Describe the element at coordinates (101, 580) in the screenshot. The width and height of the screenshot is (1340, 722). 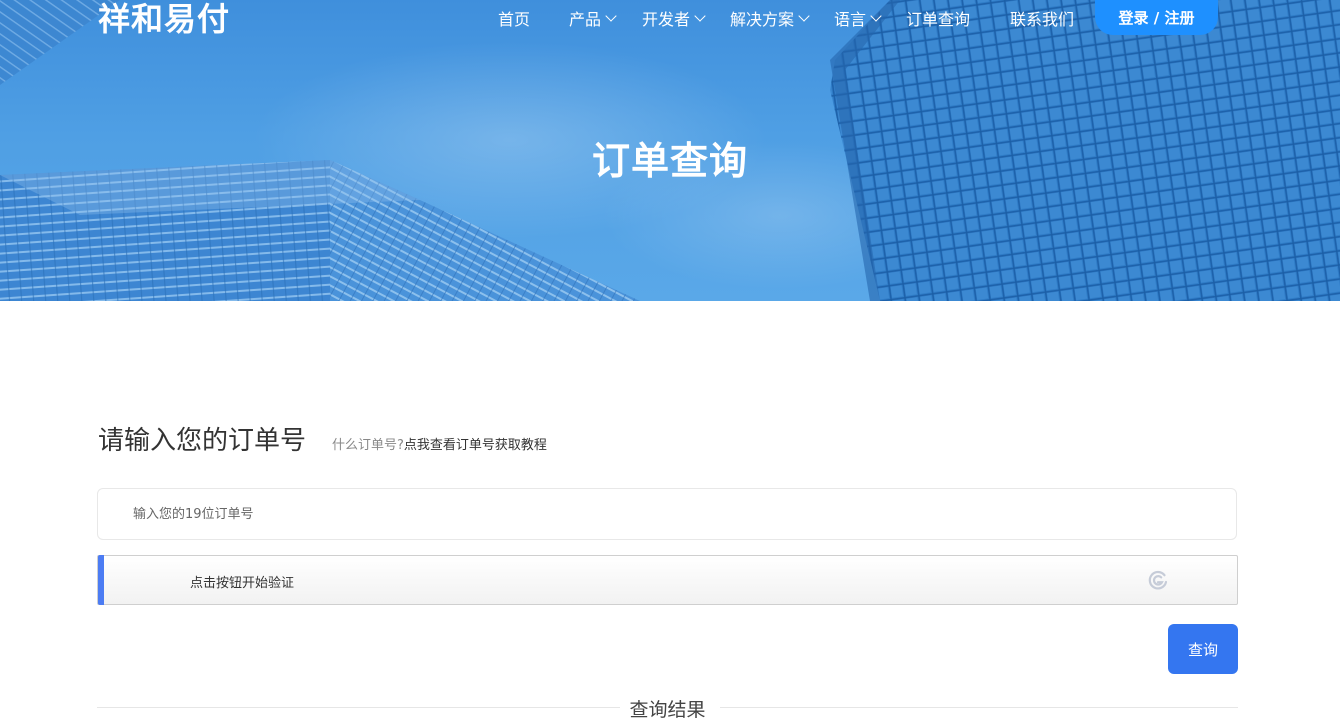
I see `captcha-accent-bar` at that location.